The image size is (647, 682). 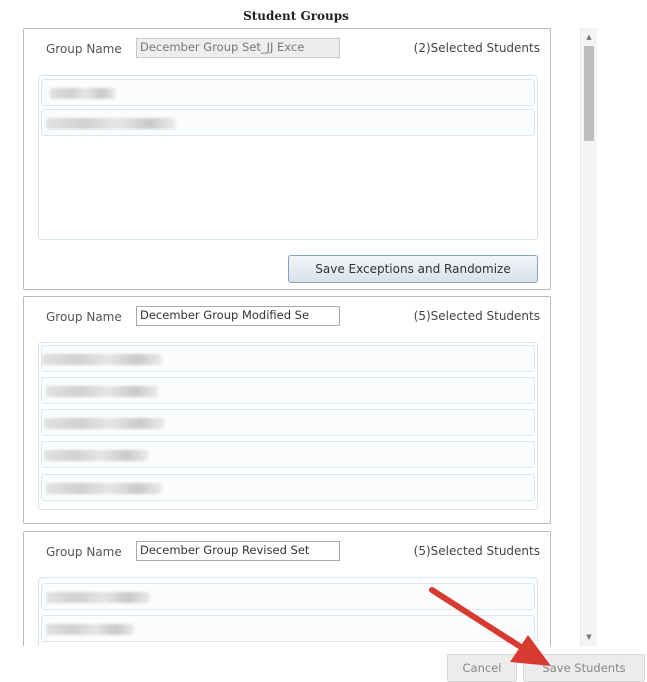 I want to click on save-exceptions-randomize-button: Save Exceptions and Randomize, so click(x=413, y=269).